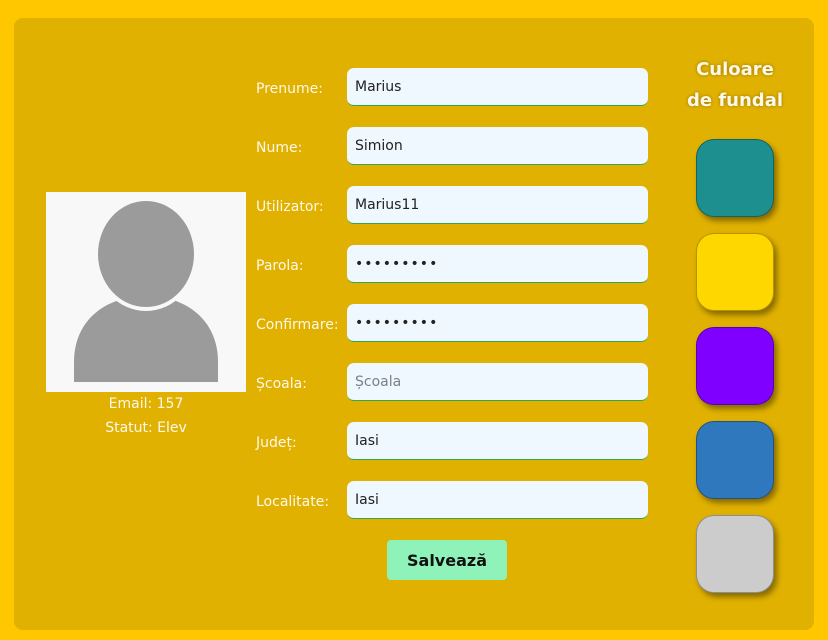 The width and height of the screenshot is (828, 640). Describe the element at coordinates (281, 384) in the screenshot. I see `school-label: Școala:` at that location.